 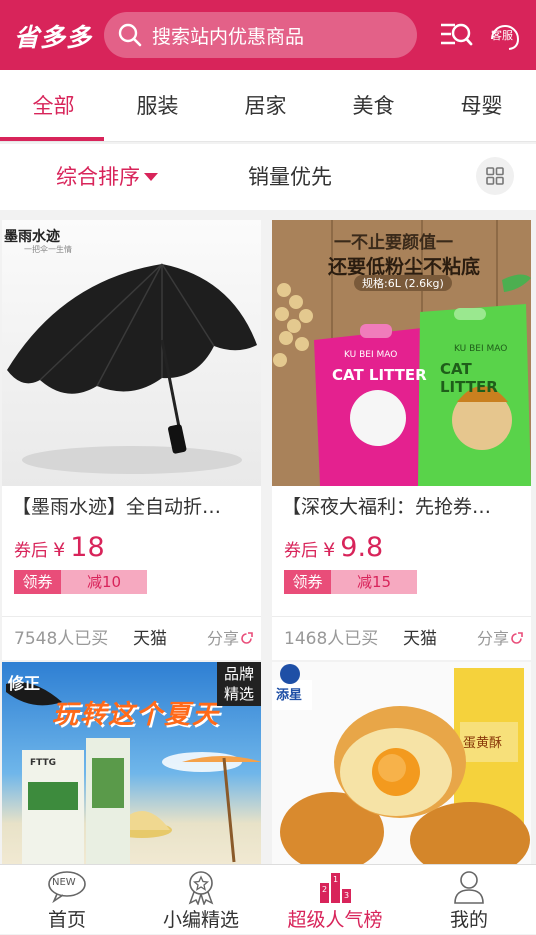 I want to click on search-placeholder: 搜索站内优惠商品, so click(x=228, y=36).